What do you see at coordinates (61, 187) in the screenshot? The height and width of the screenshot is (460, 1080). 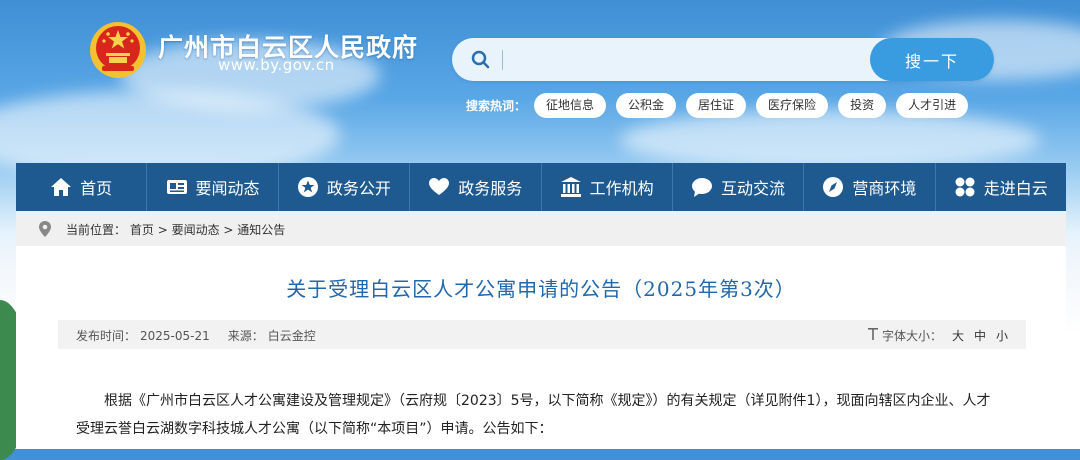 I see `home-icon` at bounding box center [61, 187].